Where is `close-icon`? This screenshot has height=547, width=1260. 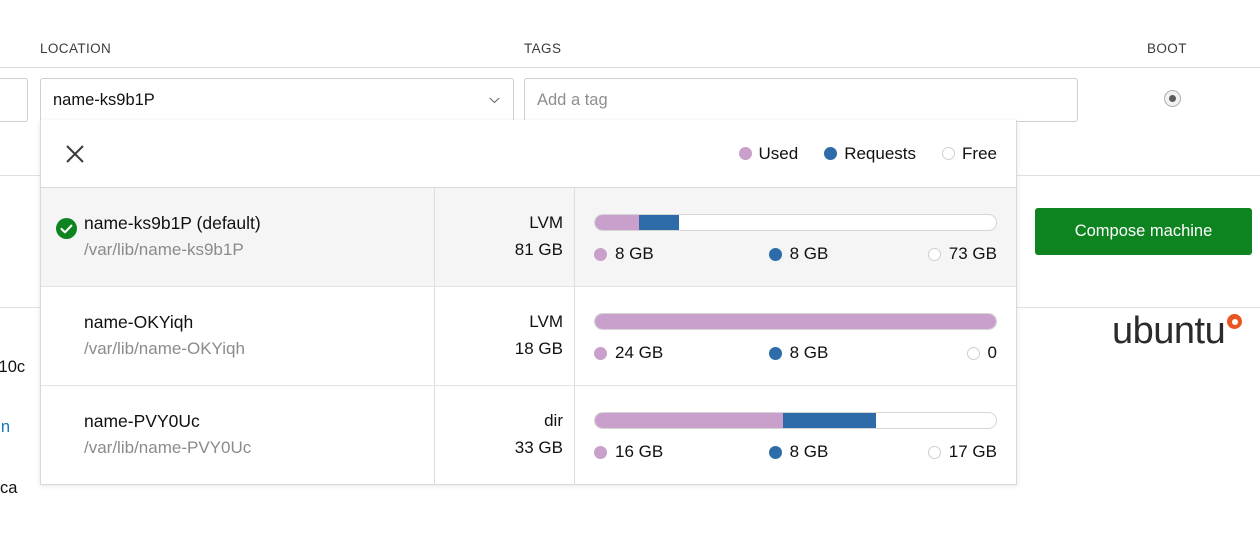 close-icon is located at coordinates (75, 154).